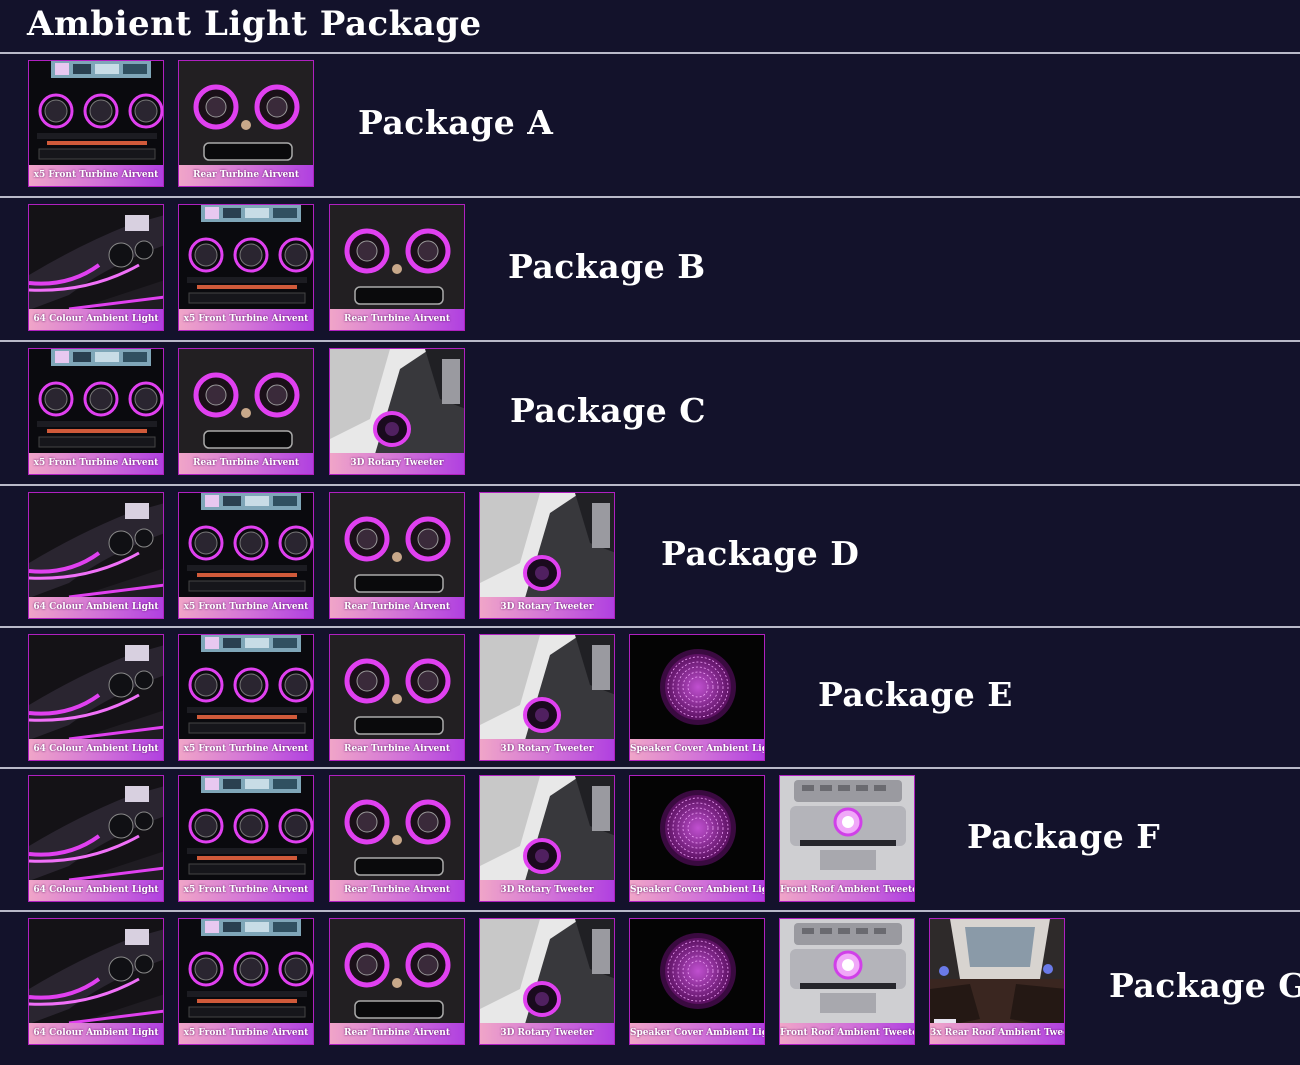  I want to click on package-label: Package E, so click(915, 694).